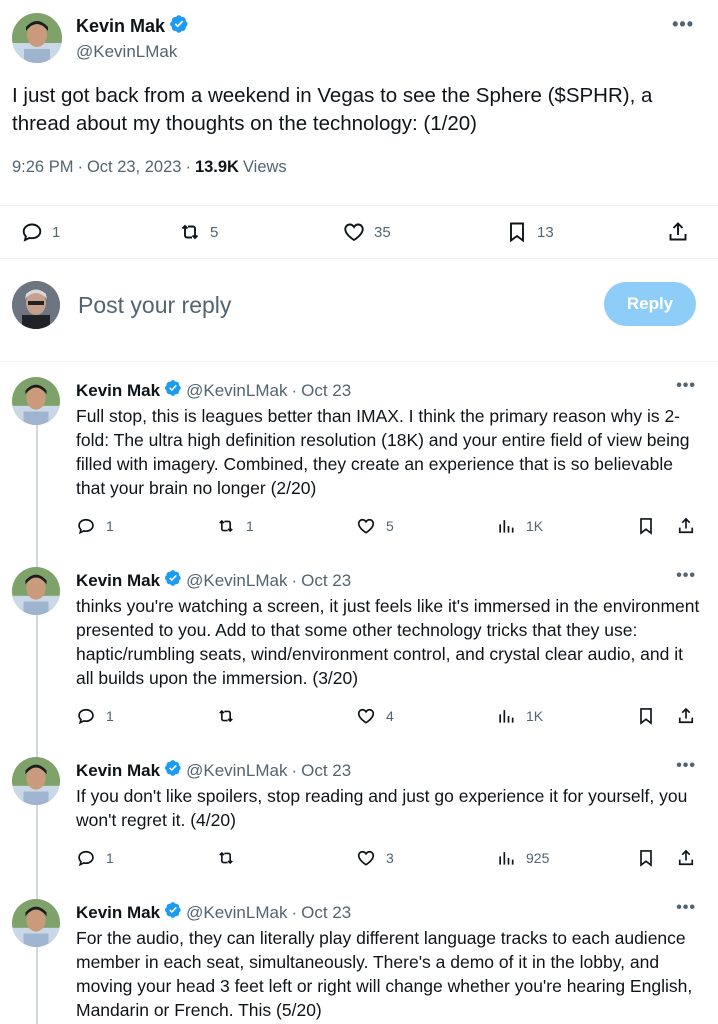  I want to click on like-count: 3, so click(390, 858).